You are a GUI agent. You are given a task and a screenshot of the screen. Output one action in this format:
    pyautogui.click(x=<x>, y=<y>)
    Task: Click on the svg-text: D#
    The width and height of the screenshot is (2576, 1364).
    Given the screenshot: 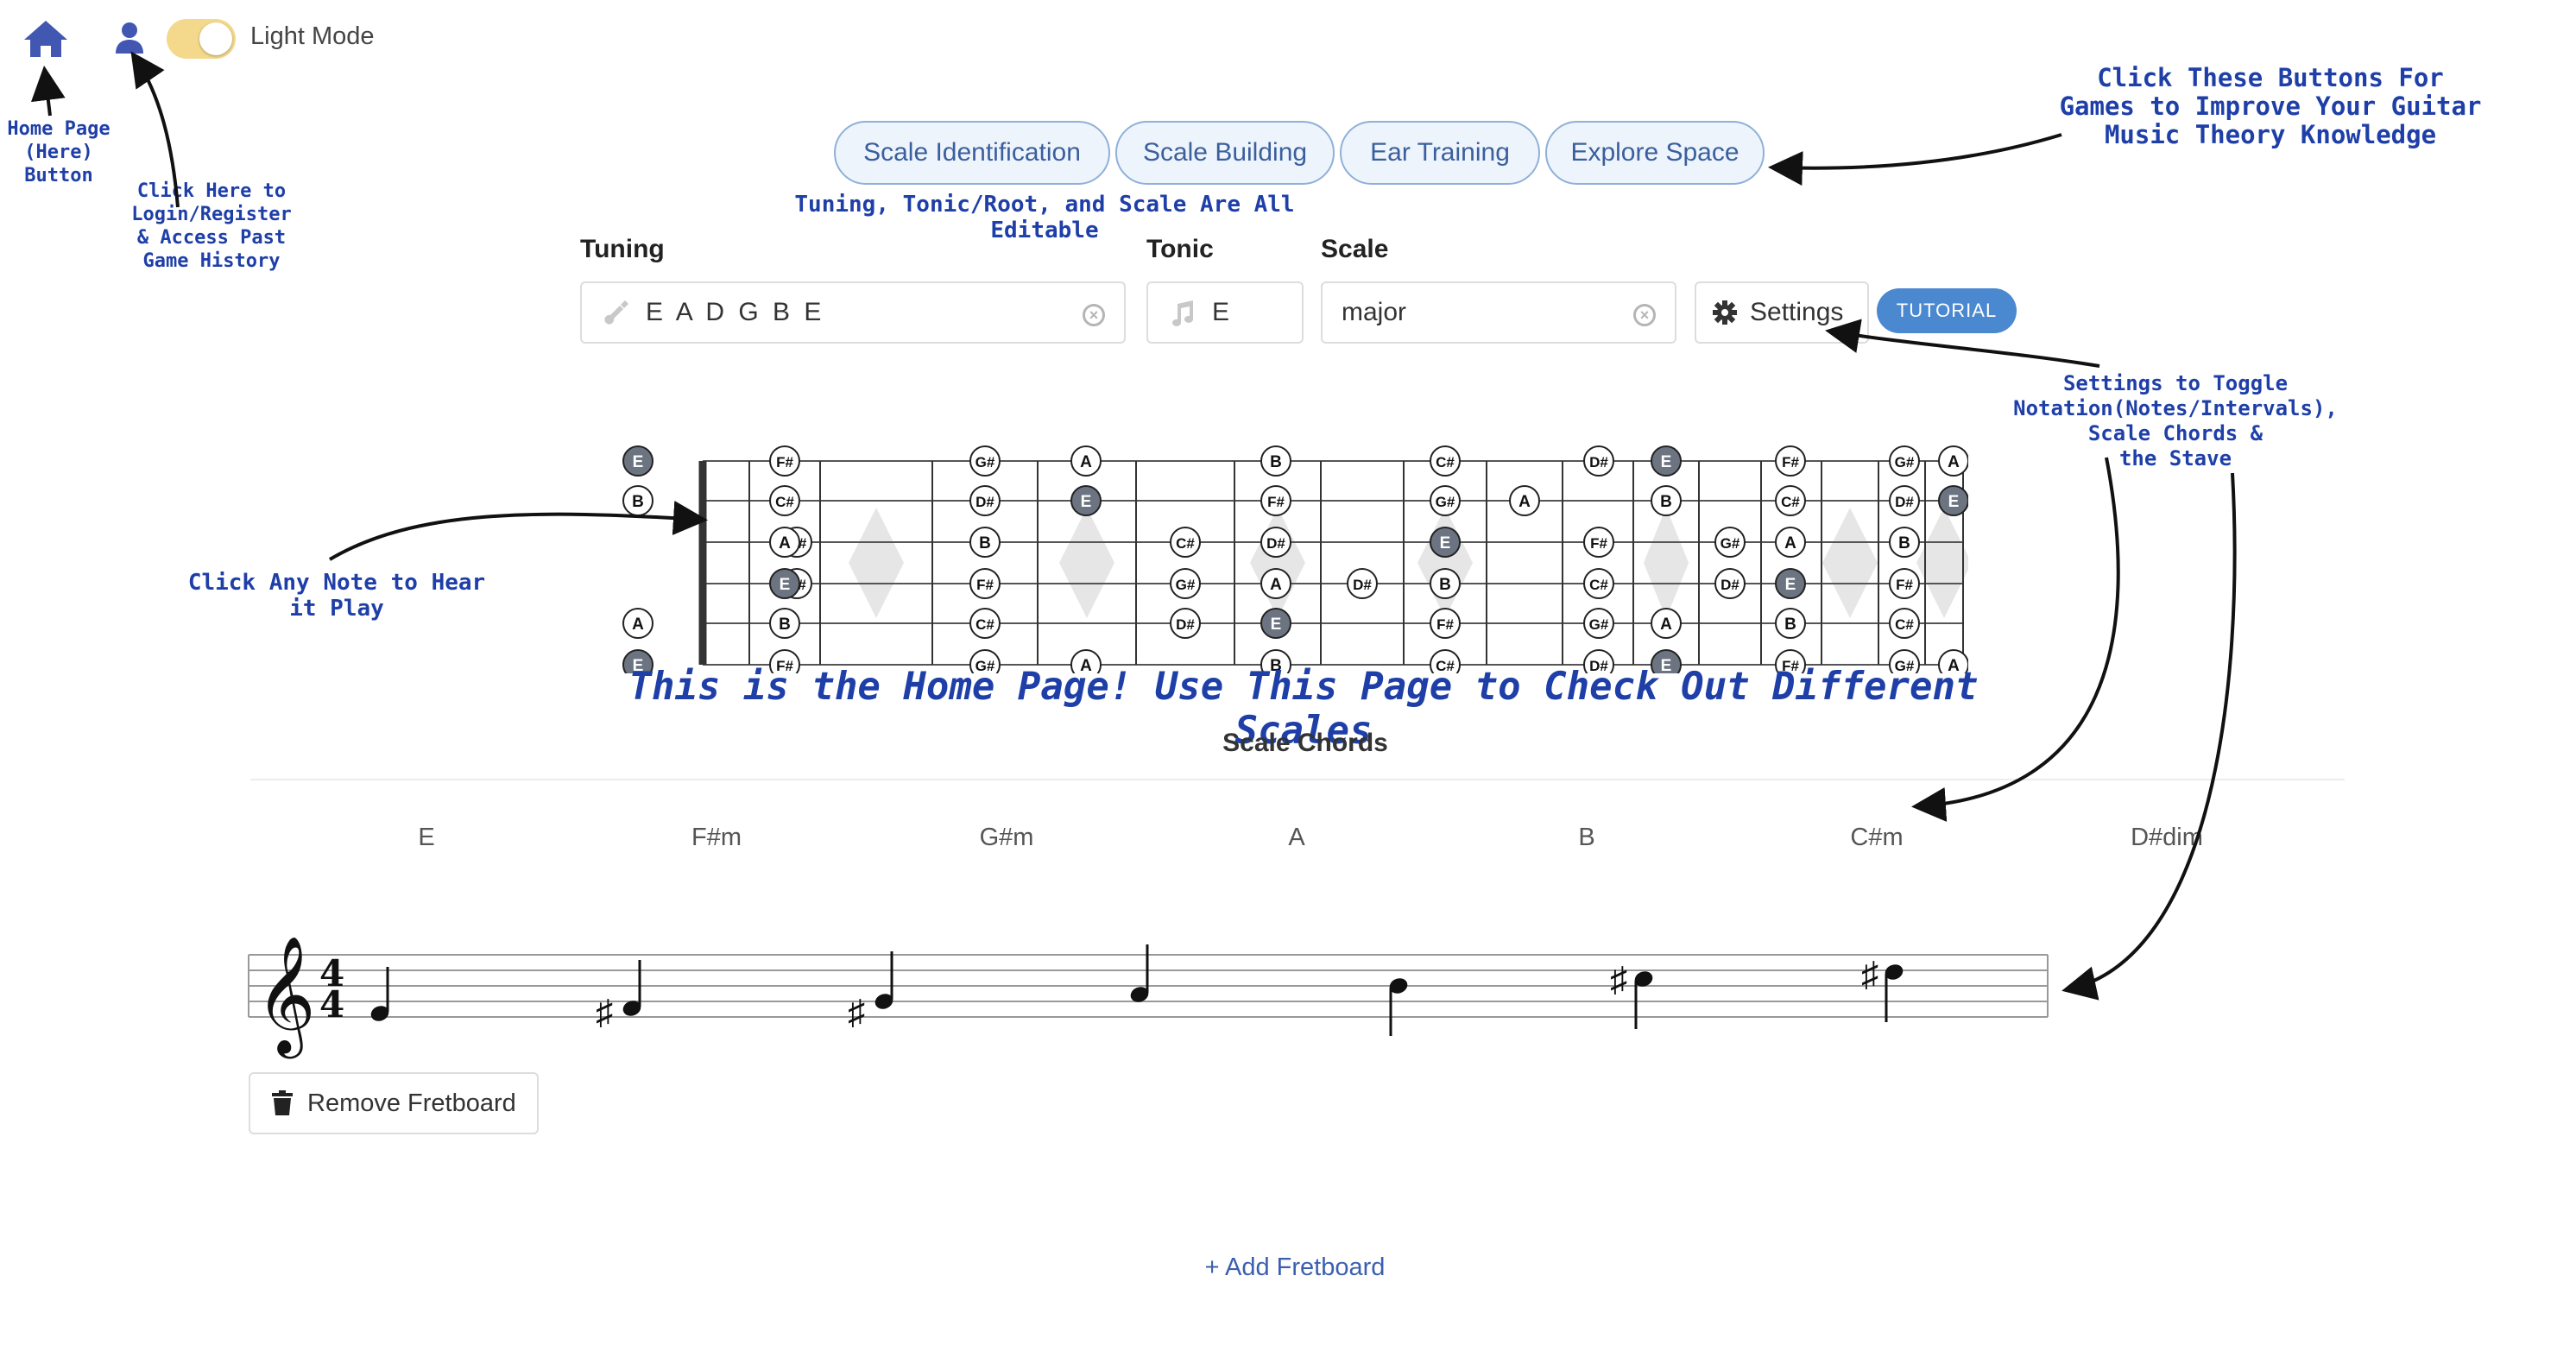 What is the action you would take?
    pyautogui.click(x=1185, y=625)
    